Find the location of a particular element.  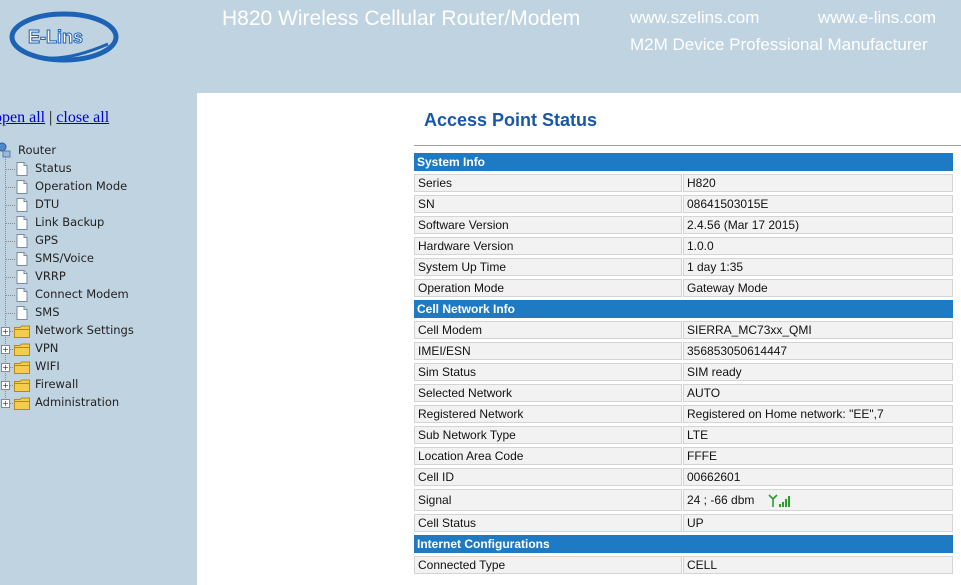

nav-folder-vpn: + VPN is located at coordinates (95, 349).